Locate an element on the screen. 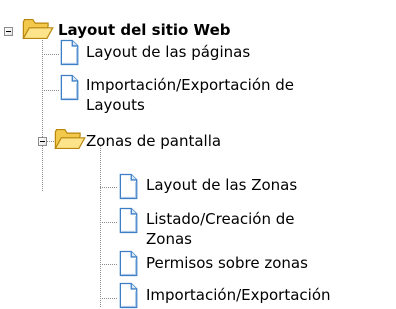 Image resolution: width=396 pixels, height=309 pixels. tree-item-listado-creacion-de-zonas: Listado/Creación de is located at coordinates (220, 219).